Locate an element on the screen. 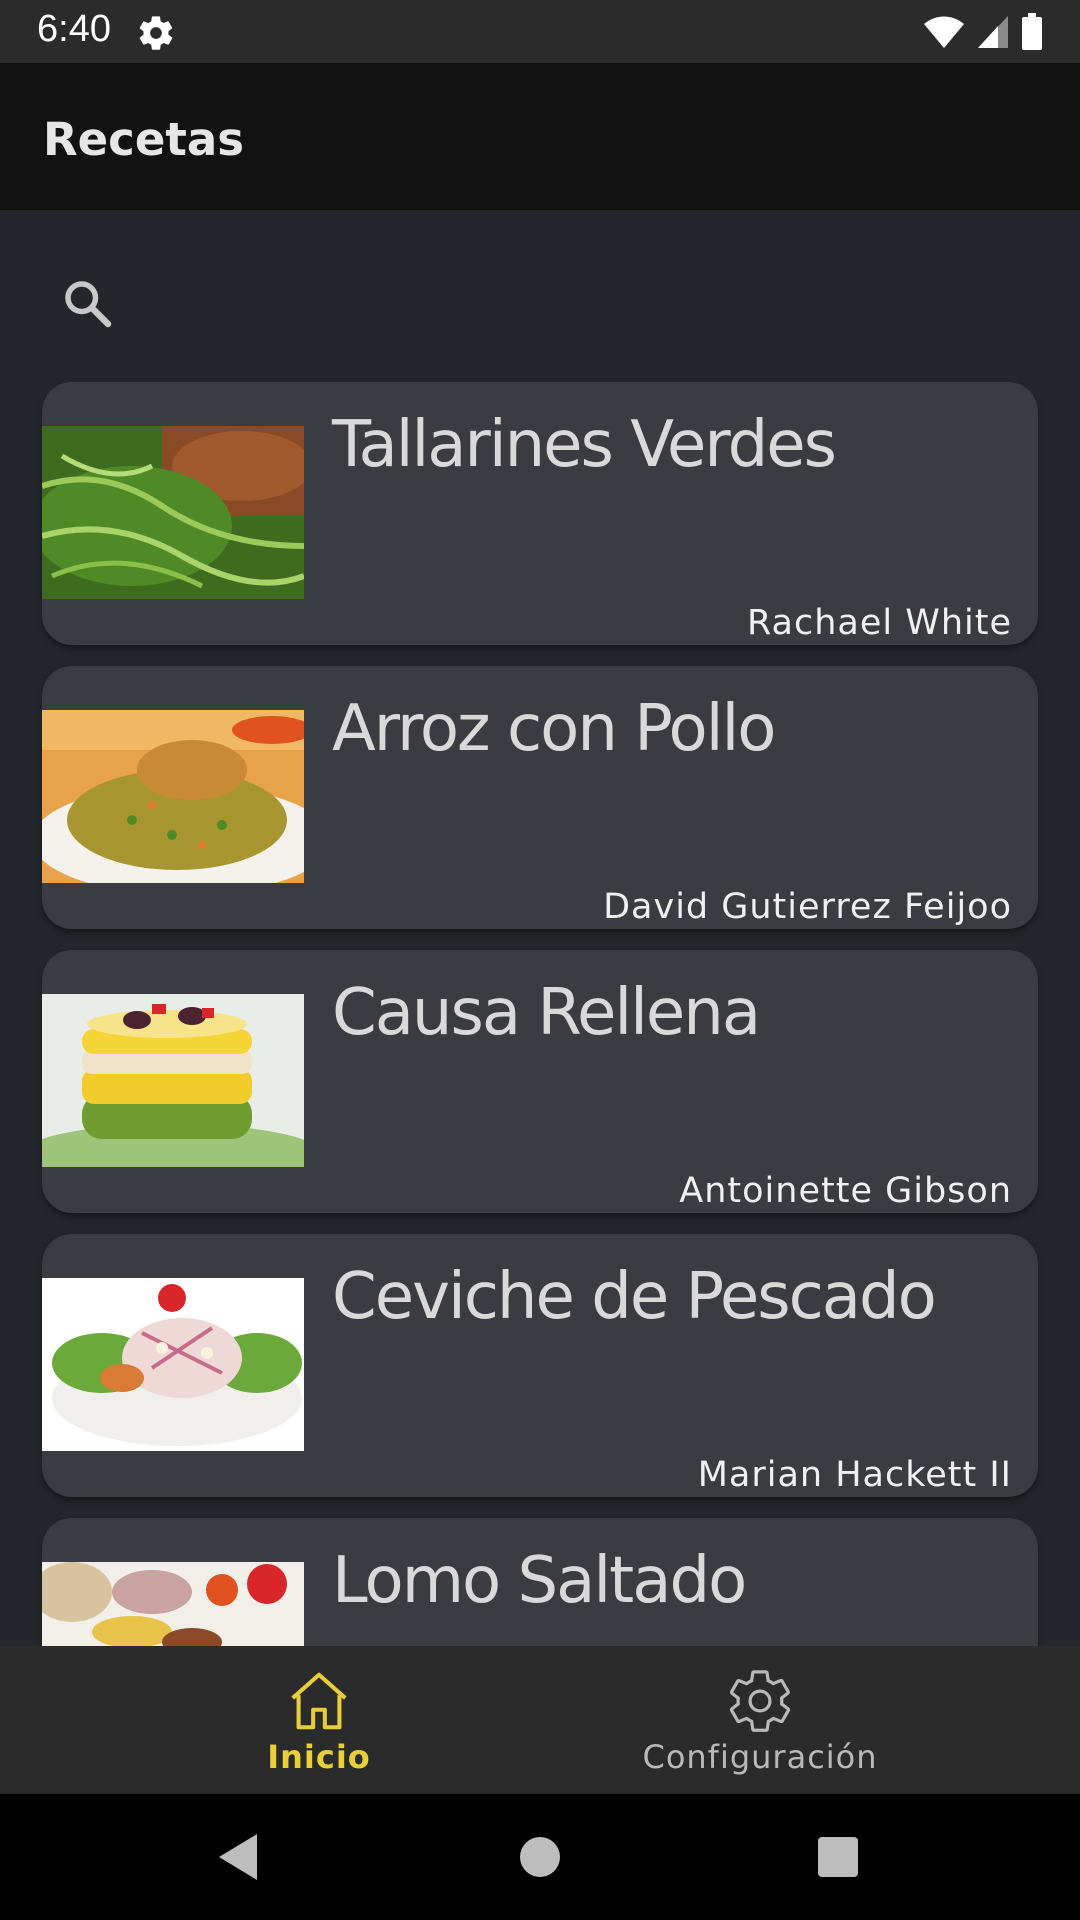 The height and width of the screenshot is (1920, 1080). status-time: 6:40 is located at coordinates (74, 29).